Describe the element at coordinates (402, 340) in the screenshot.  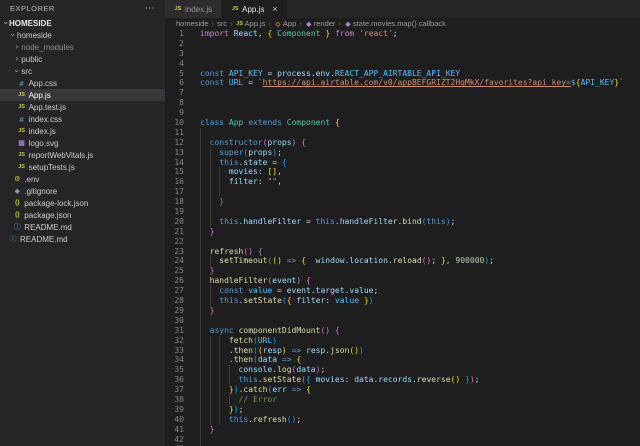
I see `code-line: 32 fetch(URL)` at that location.